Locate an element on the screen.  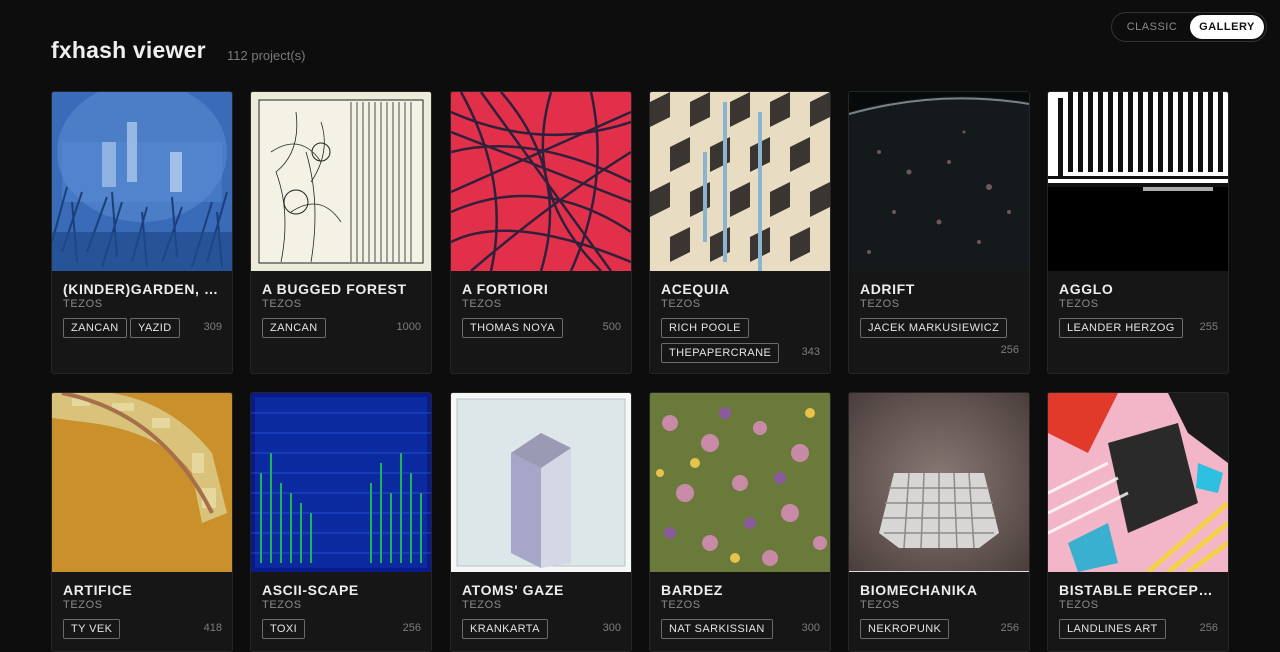
edition-count: 309 is located at coordinates (212, 327).